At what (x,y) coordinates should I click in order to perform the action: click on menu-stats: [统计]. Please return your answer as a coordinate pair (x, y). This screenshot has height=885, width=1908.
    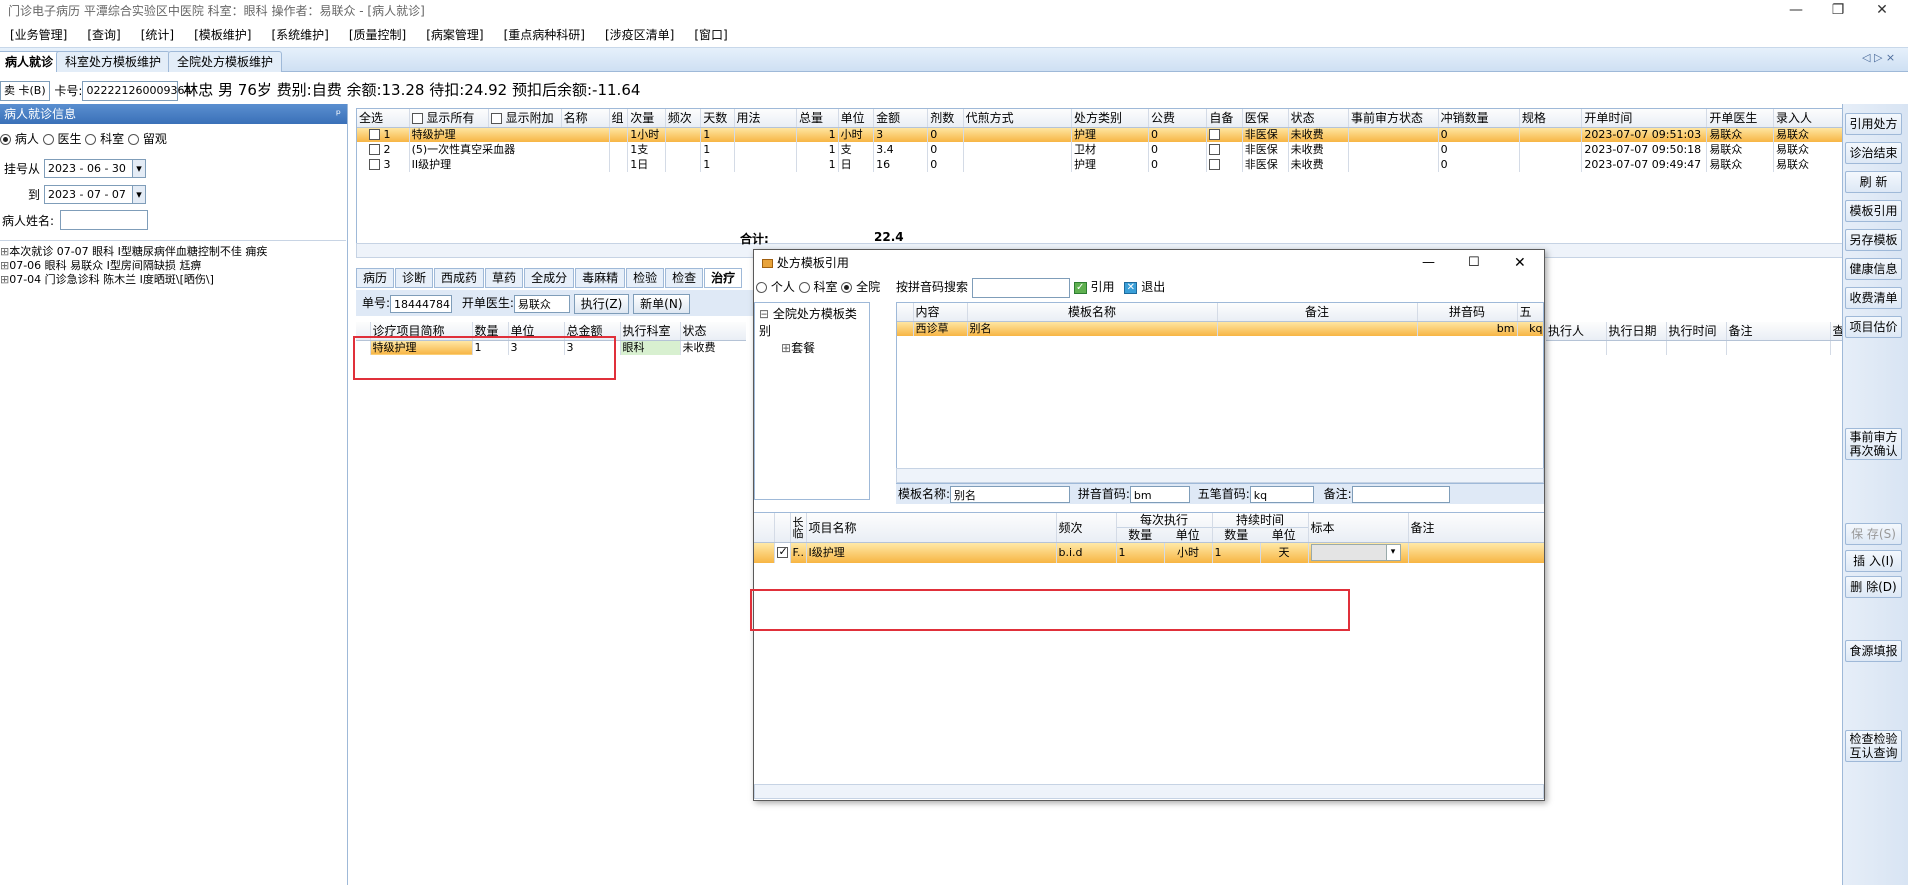
    Looking at the image, I should click on (157, 35).